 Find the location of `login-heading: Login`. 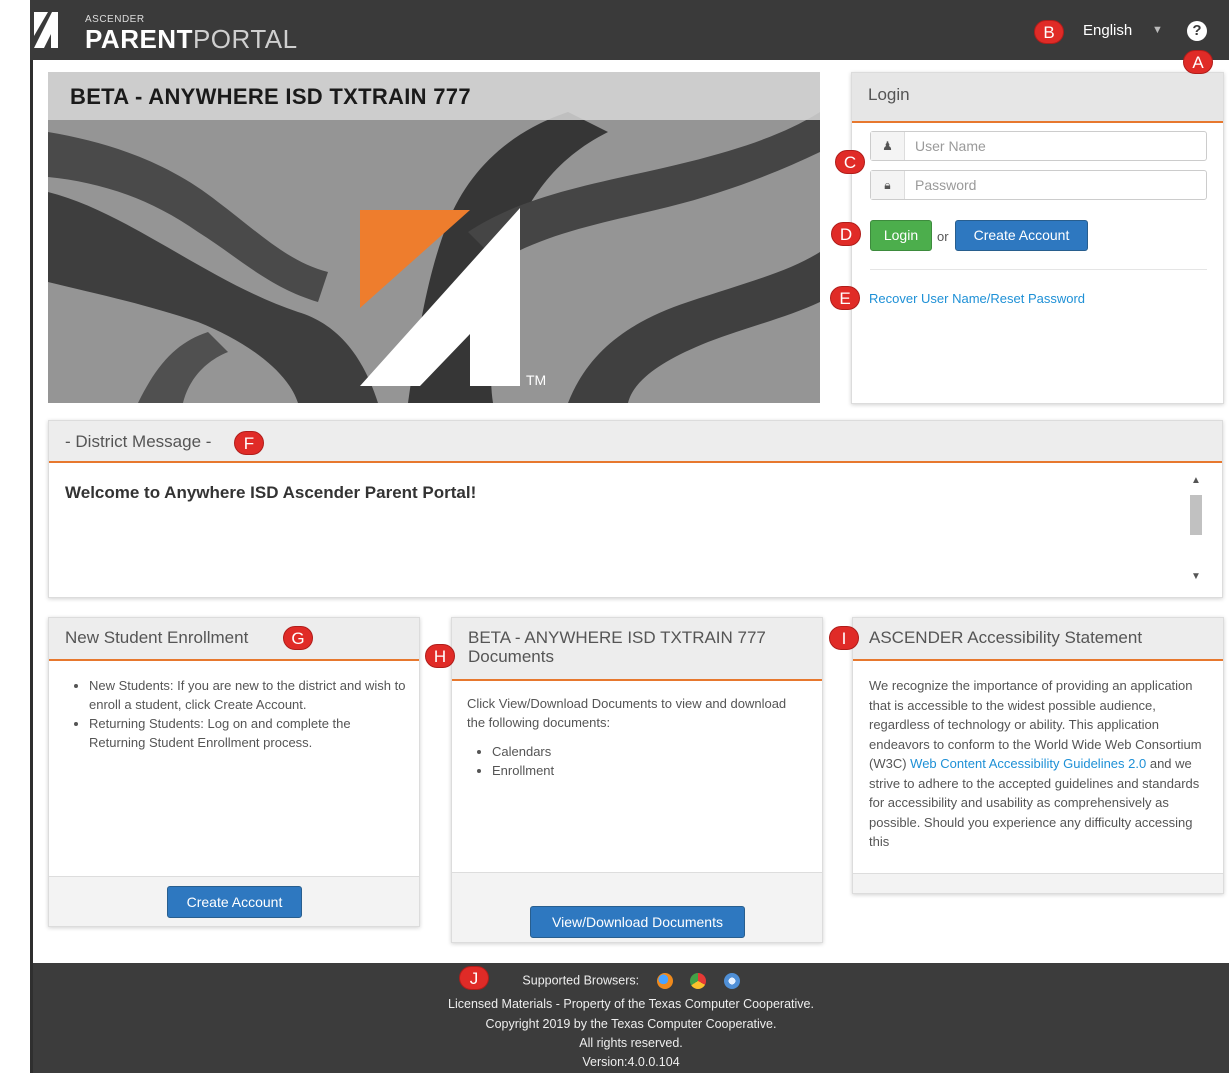

login-heading: Login is located at coordinates (1037, 98).